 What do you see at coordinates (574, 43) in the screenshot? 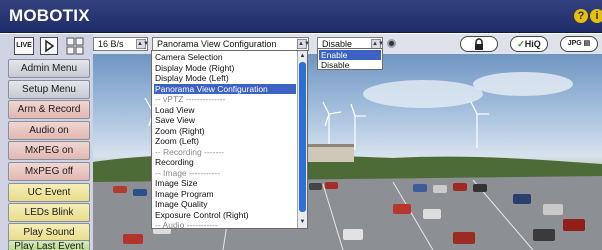
I see `jpg-label: JPG` at bounding box center [574, 43].